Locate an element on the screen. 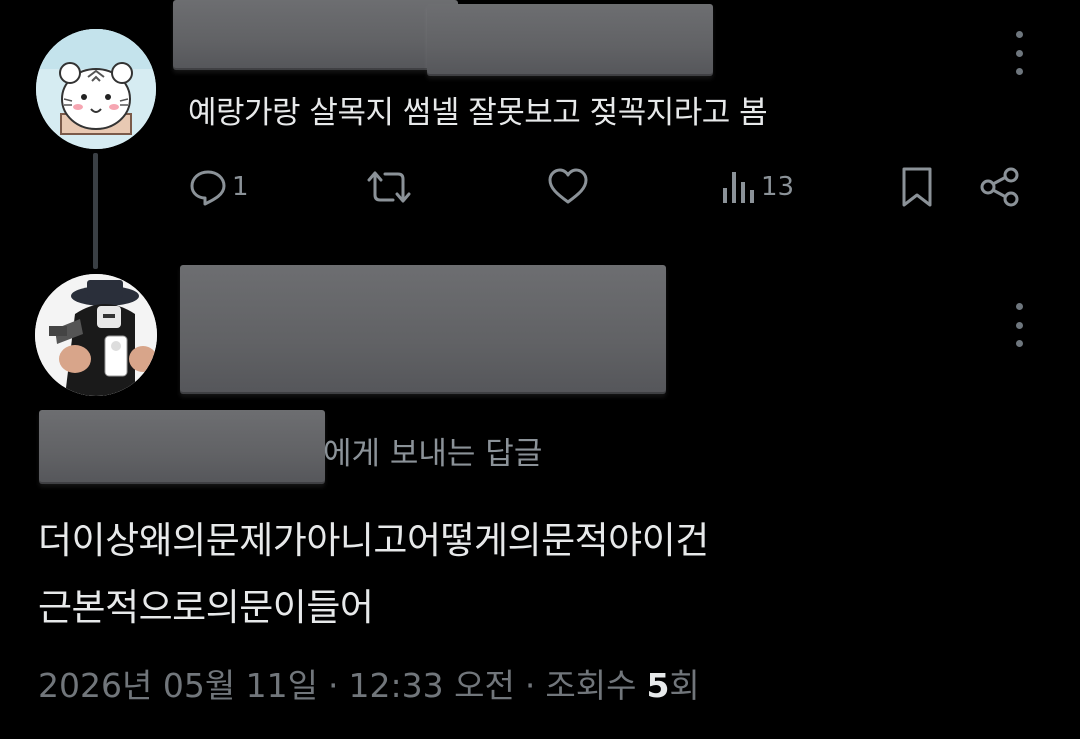  reply-button: 1 is located at coordinates (218, 187).